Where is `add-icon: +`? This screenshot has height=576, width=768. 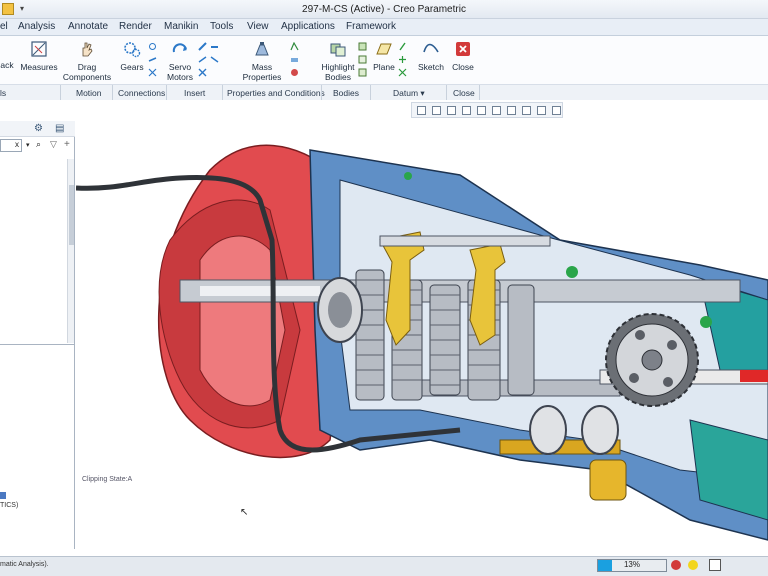 add-icon: + is located at coordinates (67, 144).